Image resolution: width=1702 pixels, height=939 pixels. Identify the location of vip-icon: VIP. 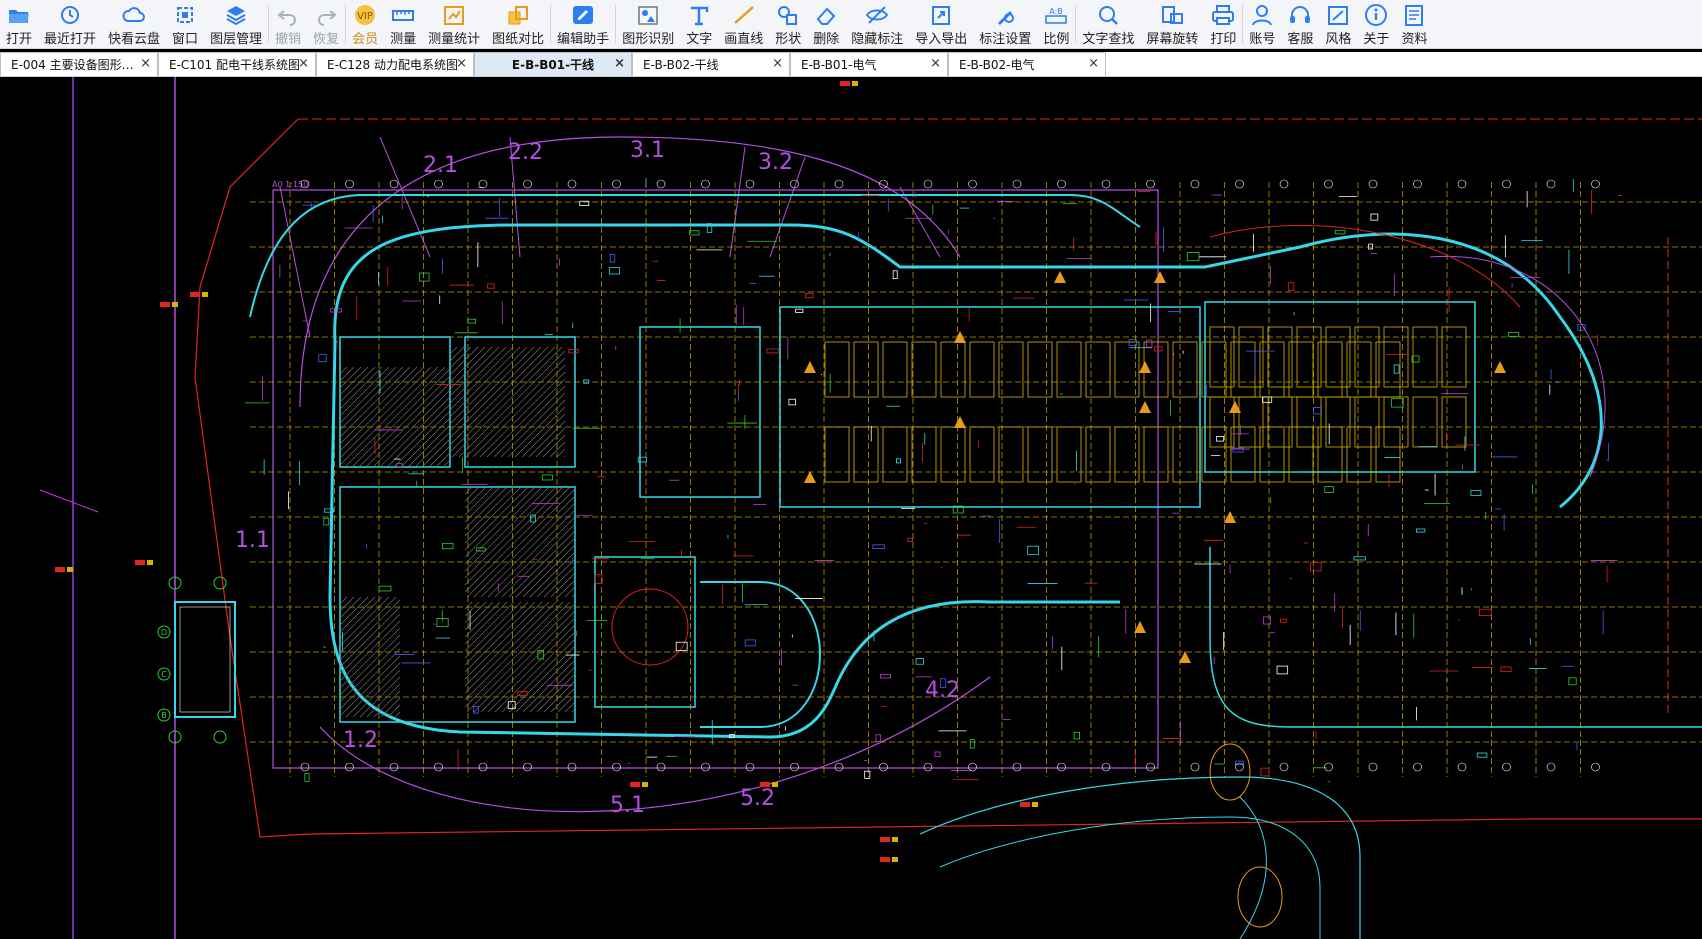
(365, 15).